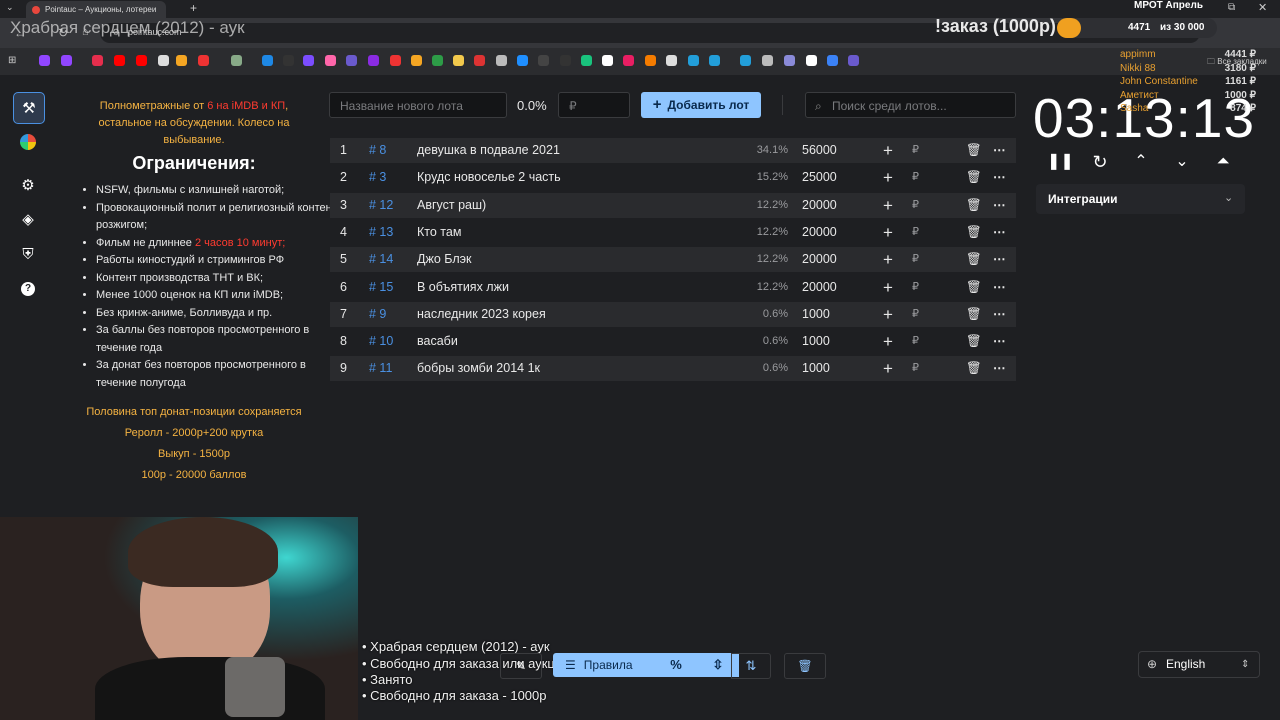 The image size is (1280, 720). I want to click on percent-toggle-icon: %, so click(676, 665).